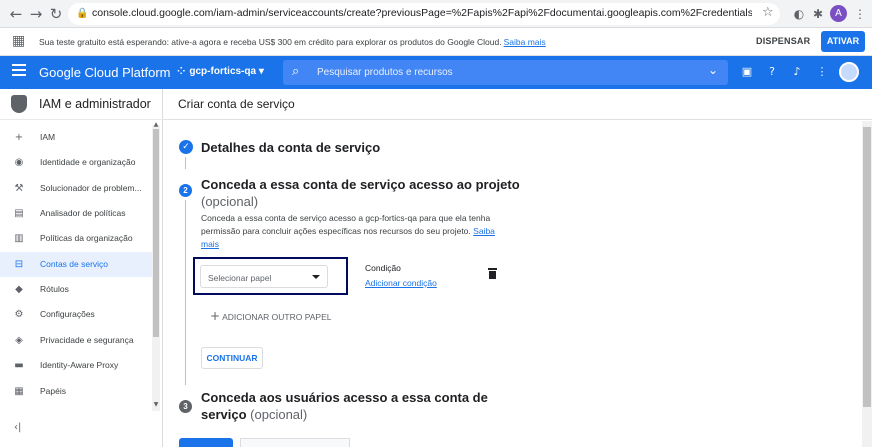  What do you see at coordinates (19, 71) in the screenshot?
I see `hamburger-menu-icon` at bounding box center [19, 71].